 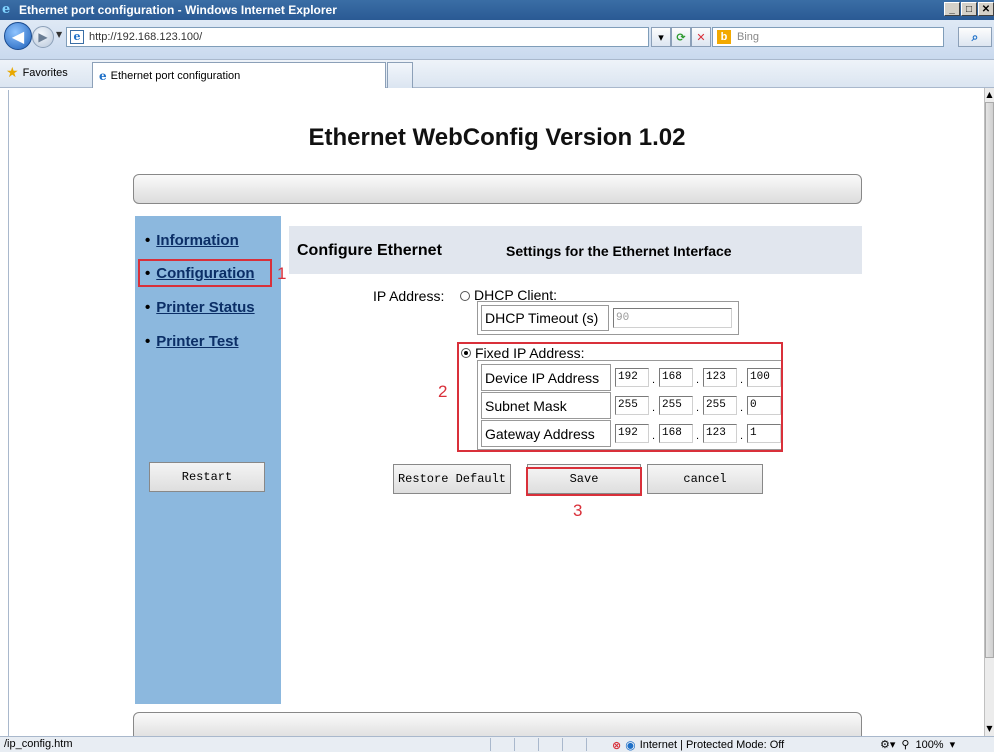 I want to click on ip-address-label: IP Address:, so click(x=409, y=296).